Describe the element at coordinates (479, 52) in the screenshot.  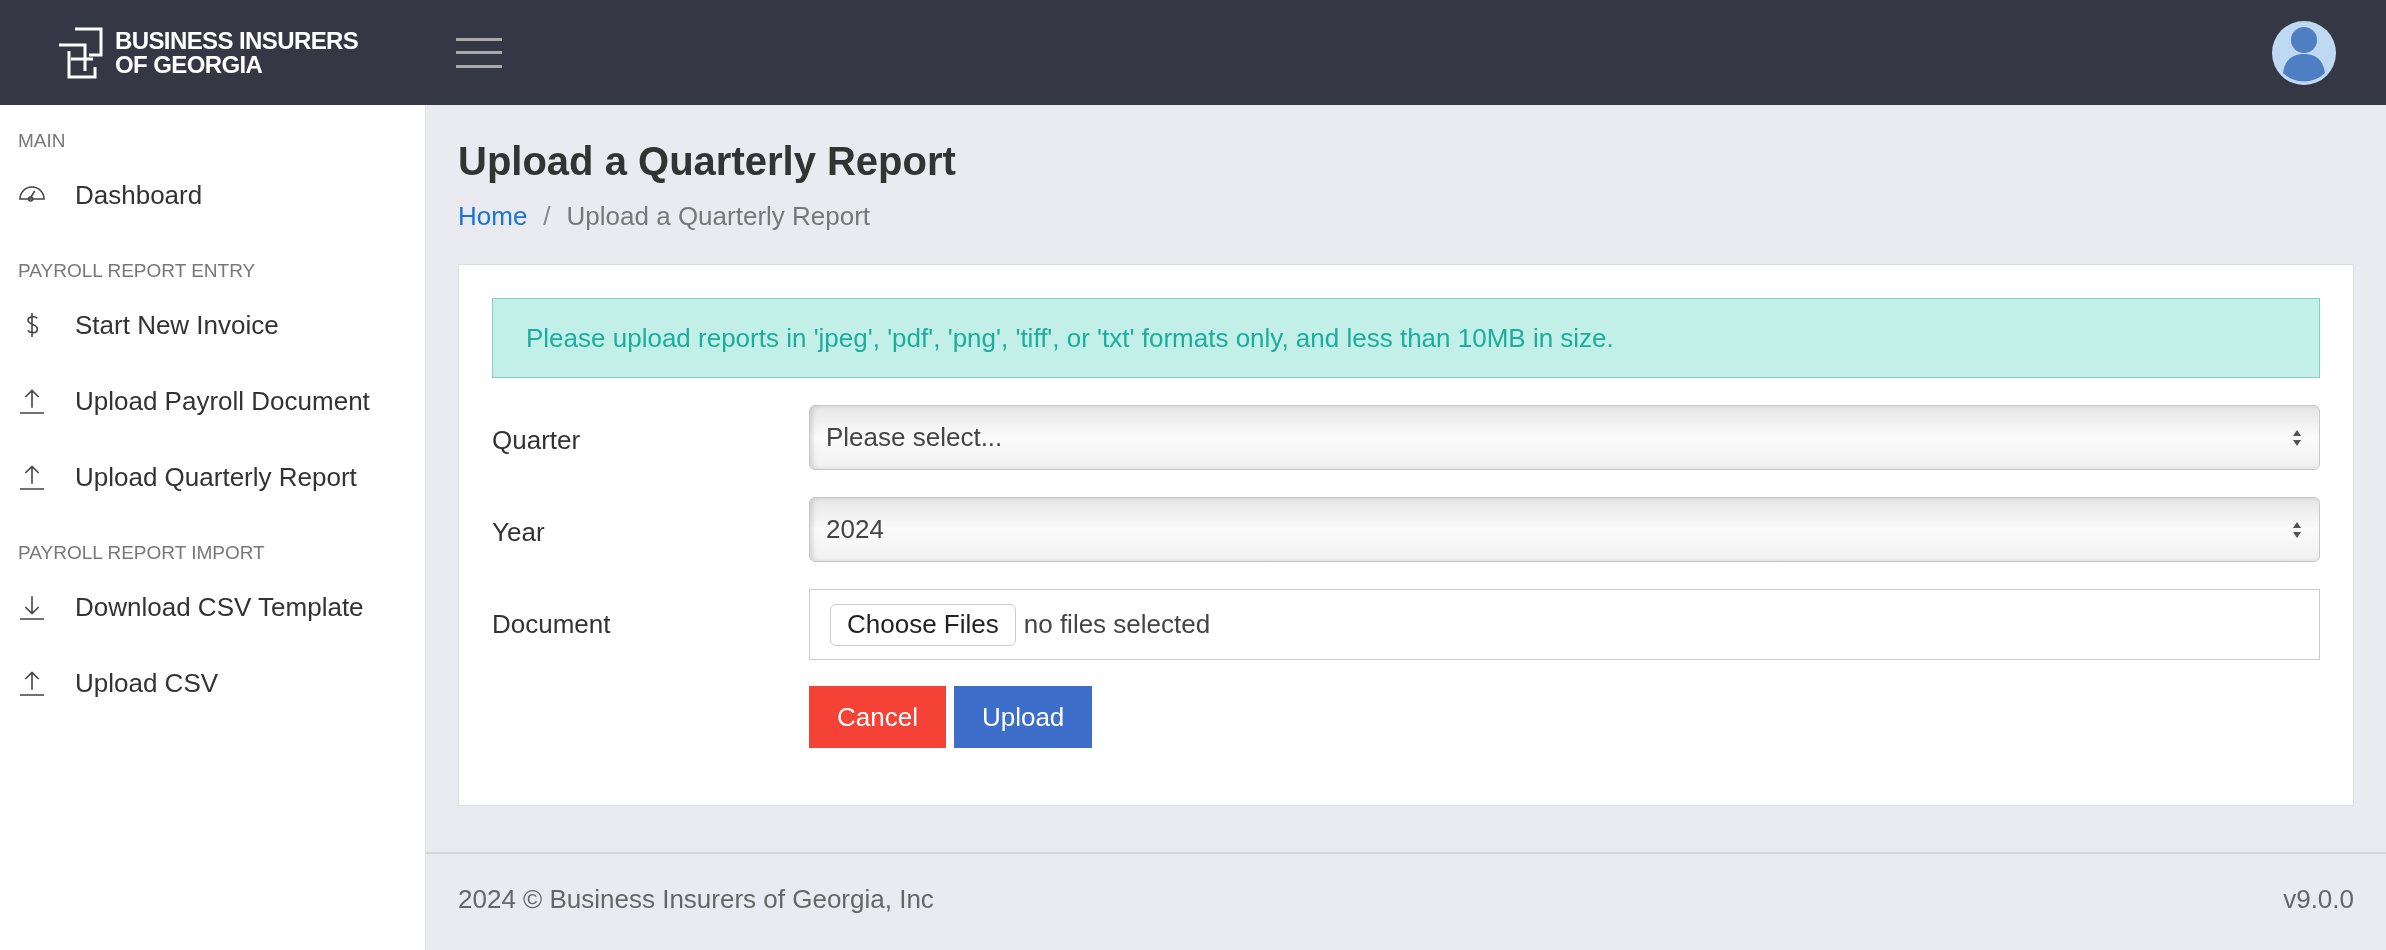
I see `menu-button` at that location.